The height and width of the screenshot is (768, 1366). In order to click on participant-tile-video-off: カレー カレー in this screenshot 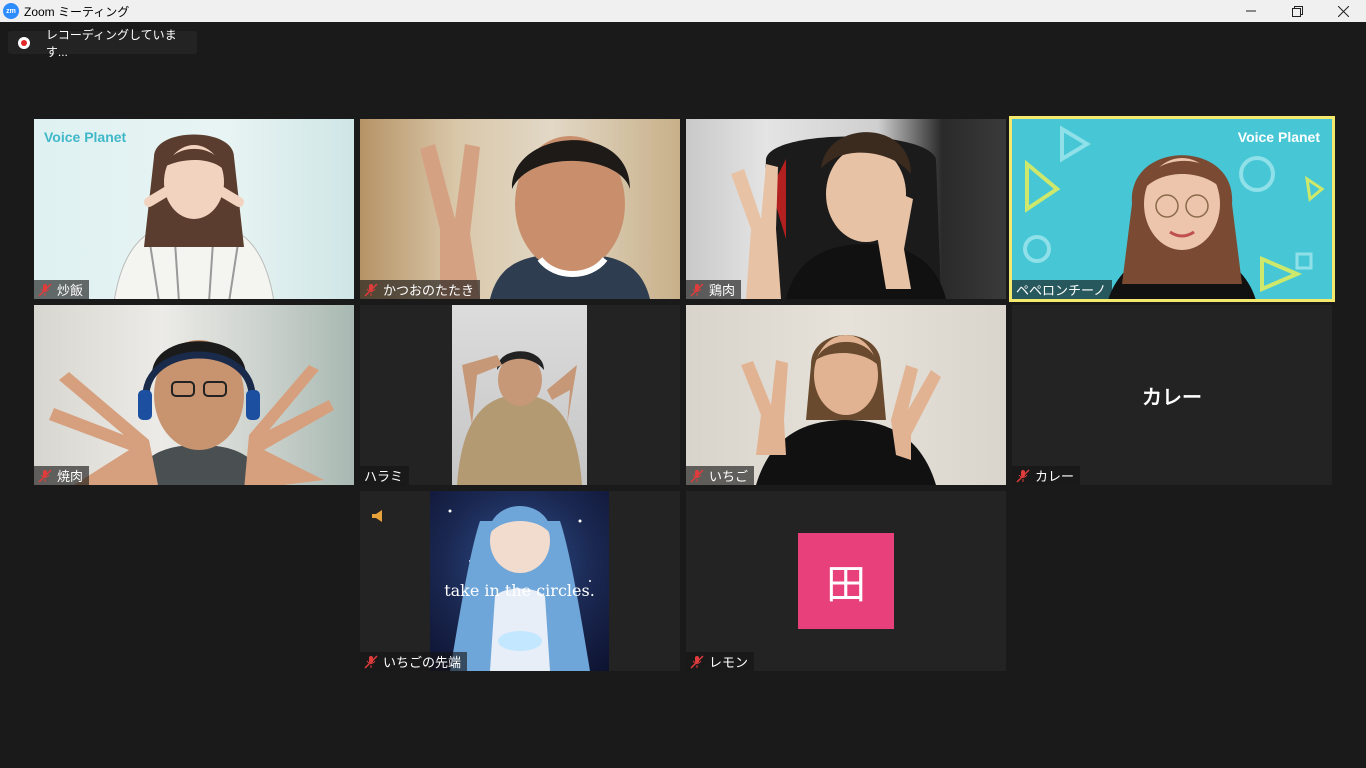, I will do `click(1172, 395)`.